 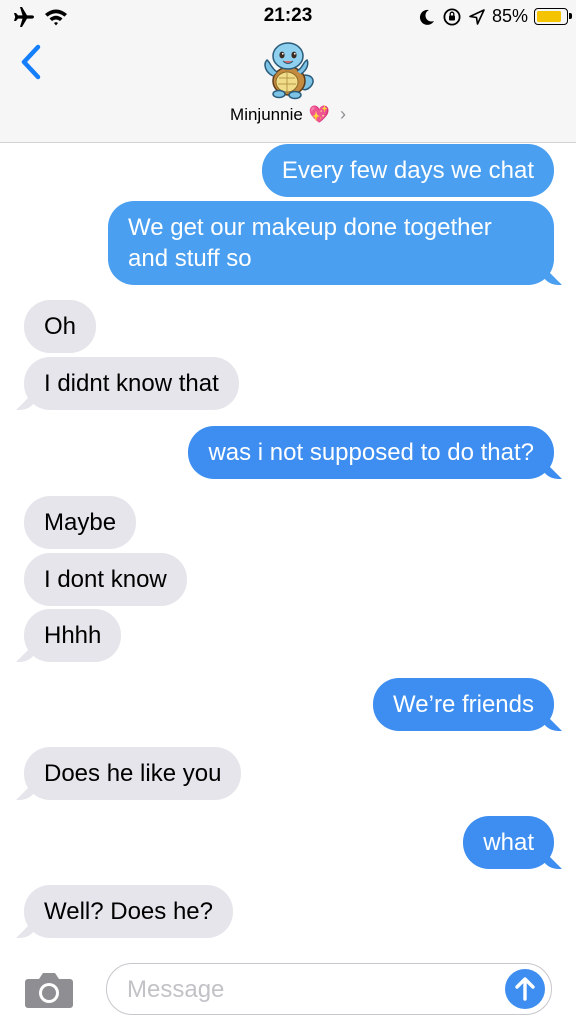 What do you see at coordinates (266, 114) in the screenshot?
I see `contact-name: Minjunnie` at bounding box center [266, 114].